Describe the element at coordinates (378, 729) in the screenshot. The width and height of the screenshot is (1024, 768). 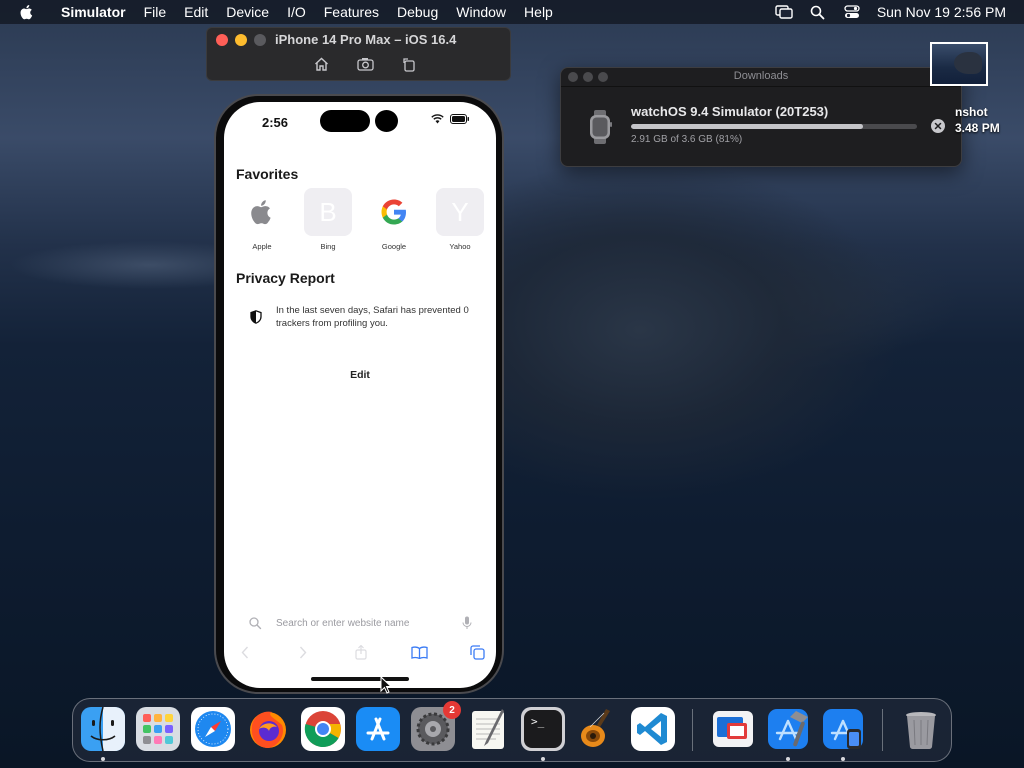
I see `app-store-icon` at that location.